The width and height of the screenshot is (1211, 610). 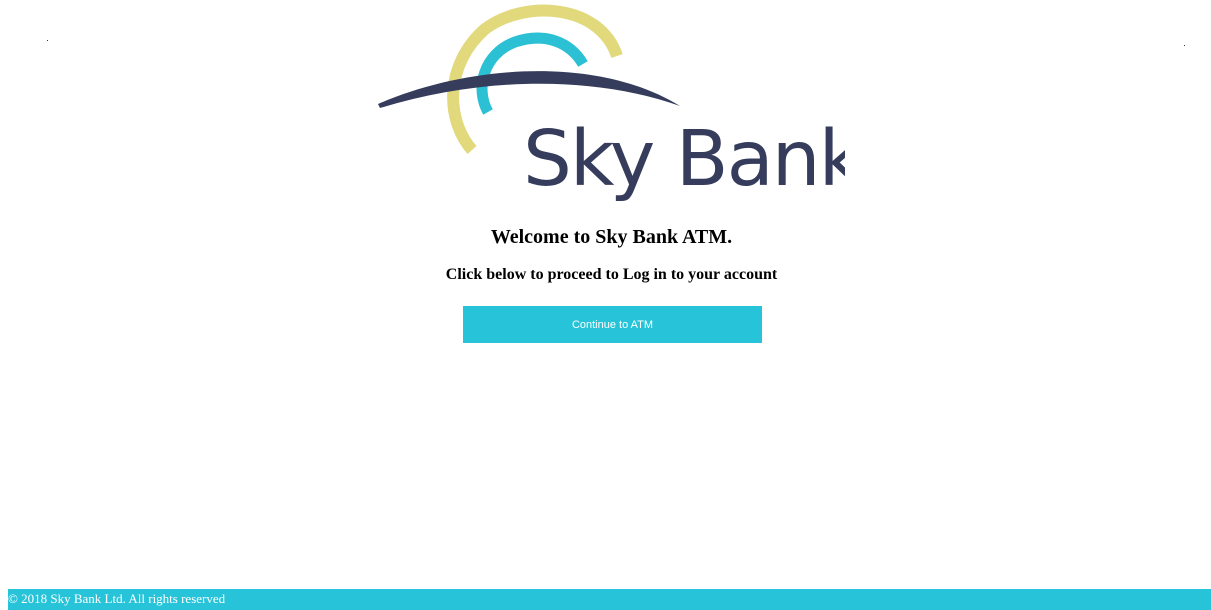 I want to click on sky-bank-logo: Sky Bank, so click(x=610, y=104).